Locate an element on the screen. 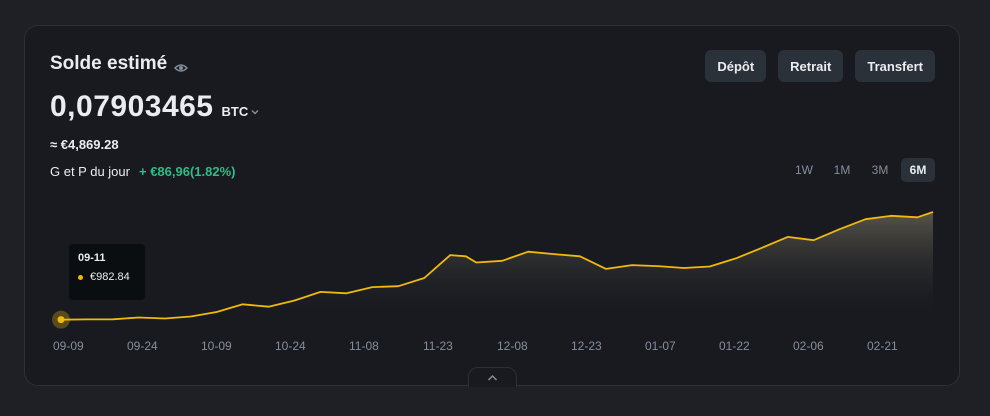  chevron-up-icon is located at coordinates (492, 377).